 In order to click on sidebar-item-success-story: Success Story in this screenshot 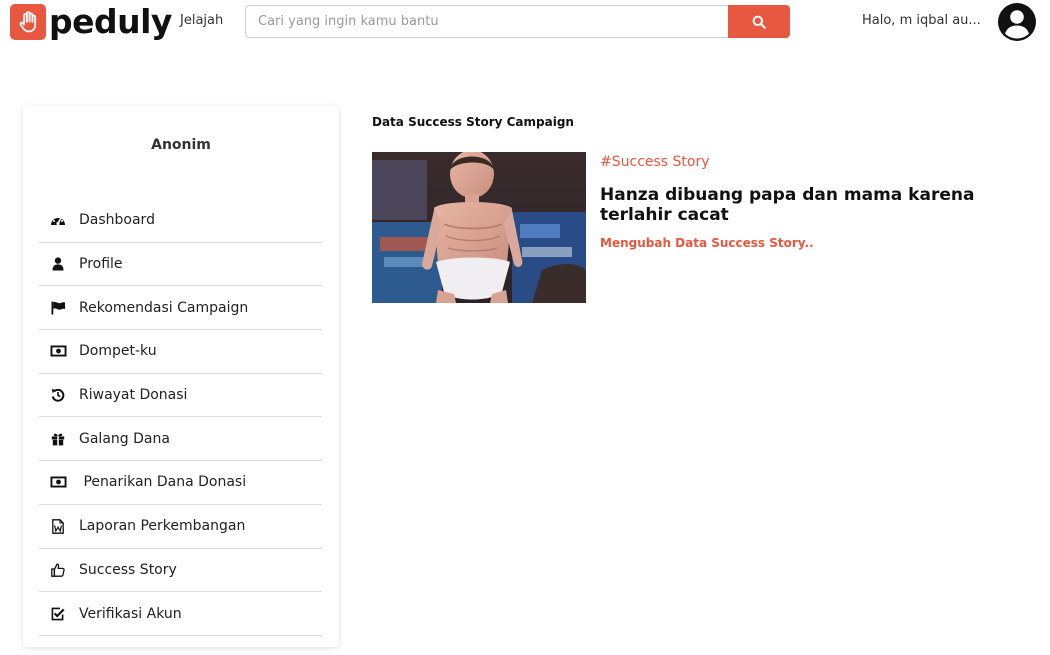, I will do `click(180, 571)`.